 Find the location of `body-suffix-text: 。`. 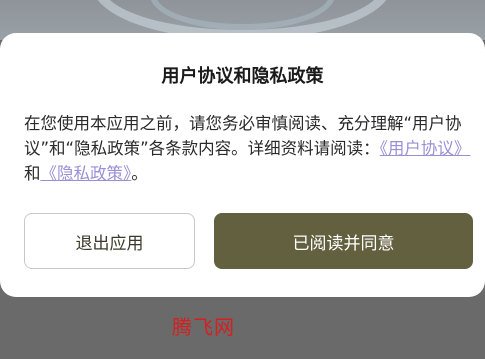

body-suffix-text: 。 is located at coordinates (139, 173).